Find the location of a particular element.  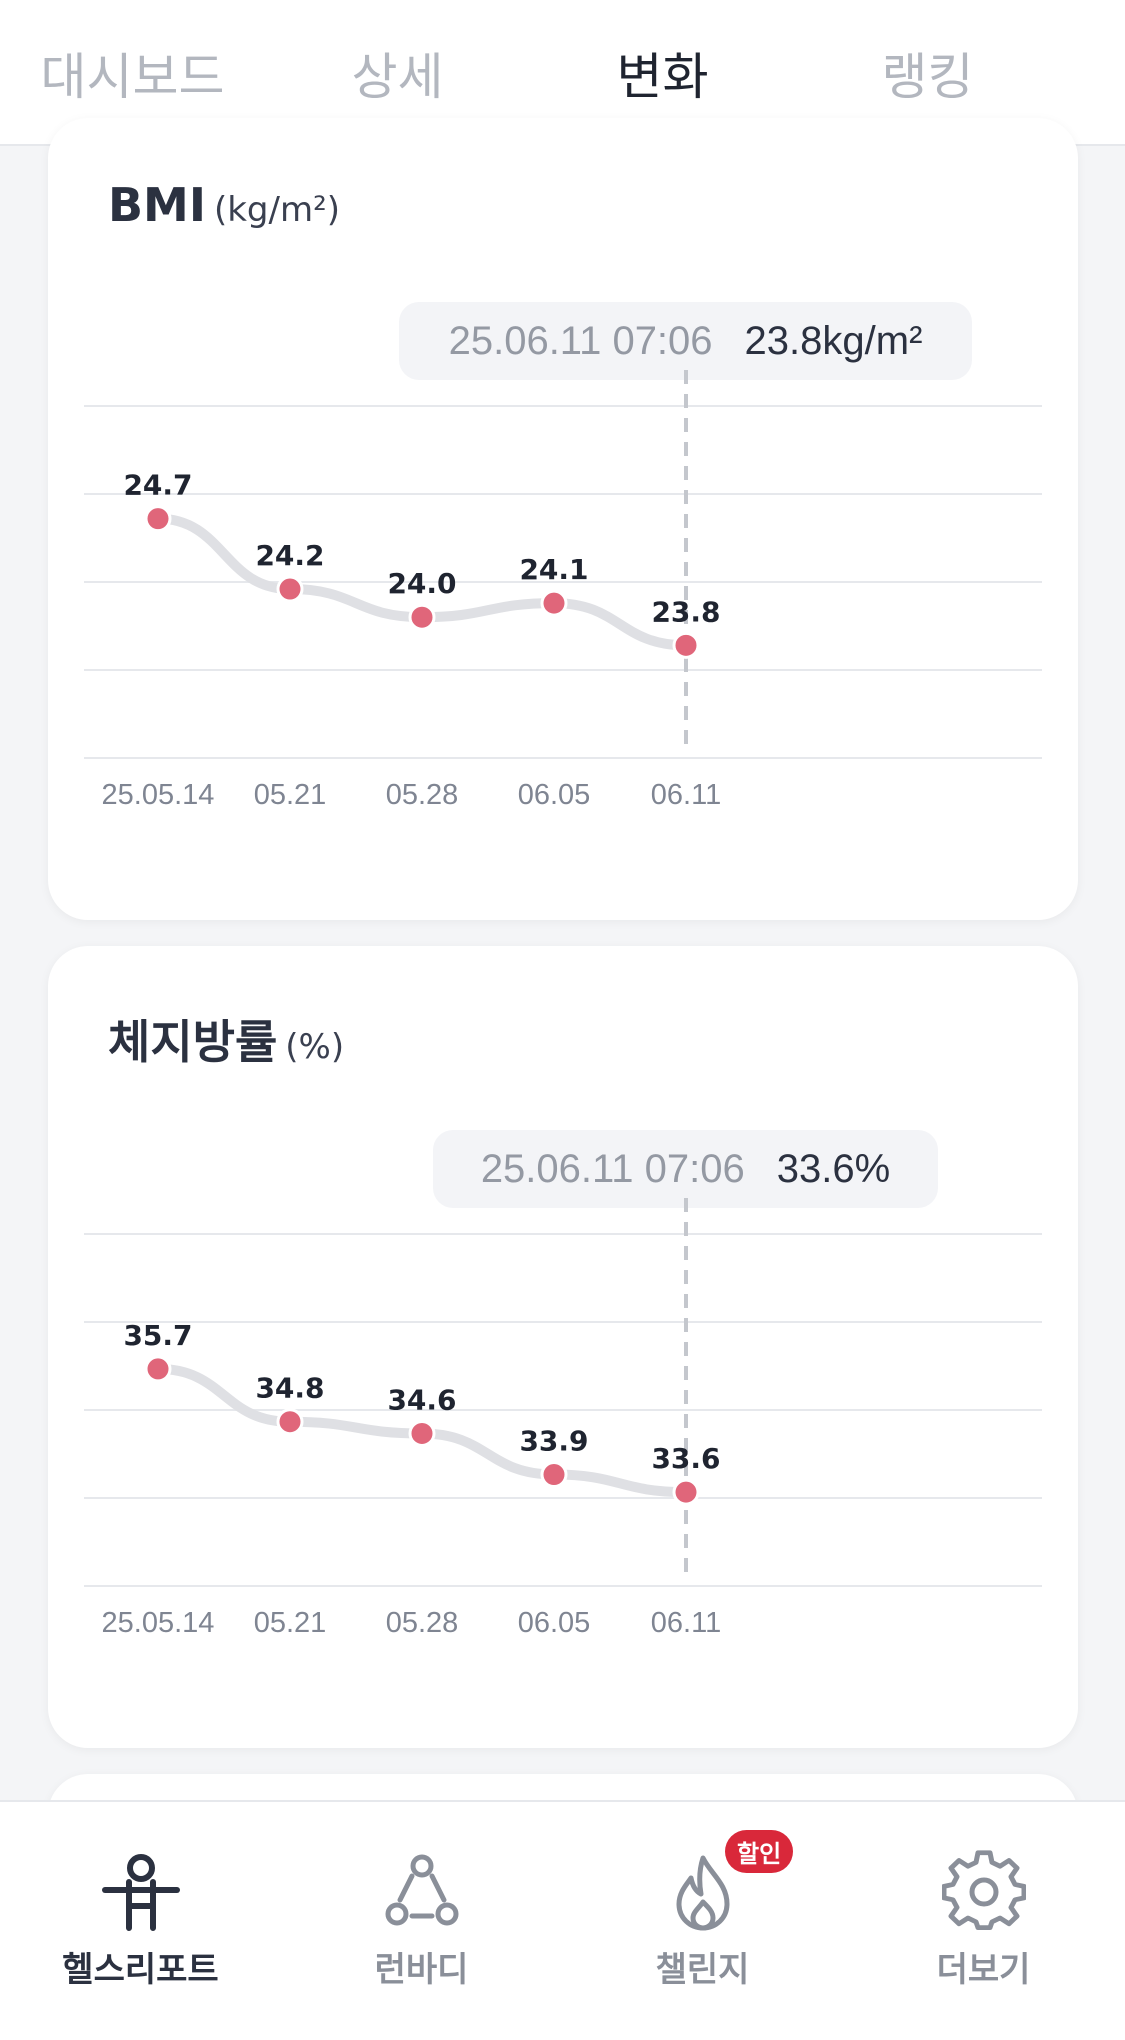

person-icon is located at coordinates (140, 1892).